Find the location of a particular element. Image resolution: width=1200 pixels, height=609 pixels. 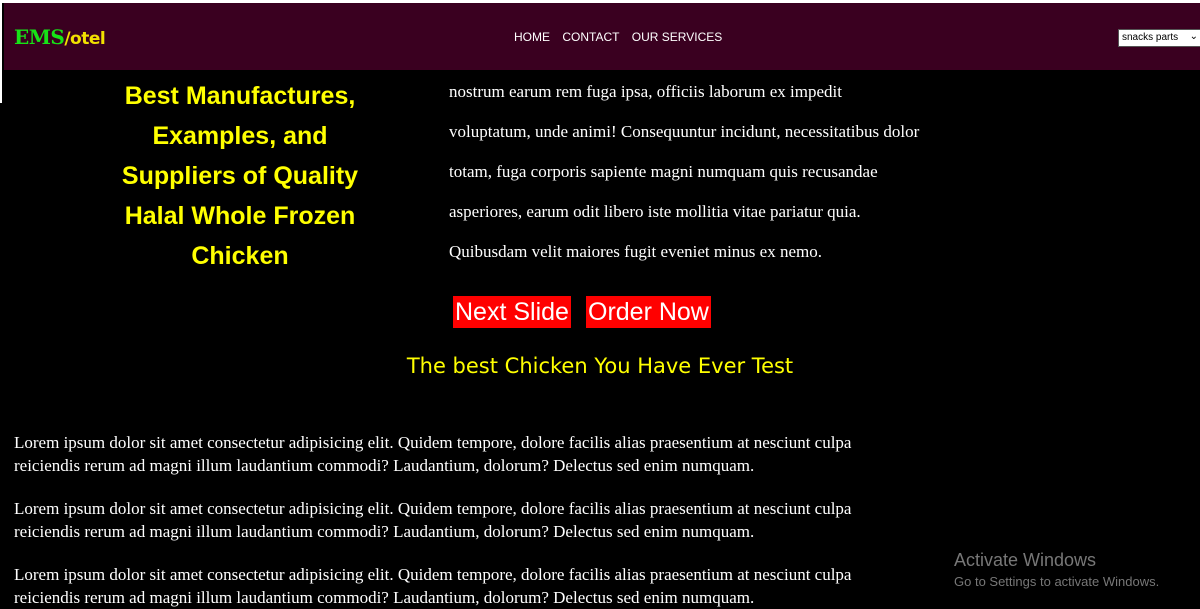

watermark-title: Activate Windows is located at coordinates (1025, 560).